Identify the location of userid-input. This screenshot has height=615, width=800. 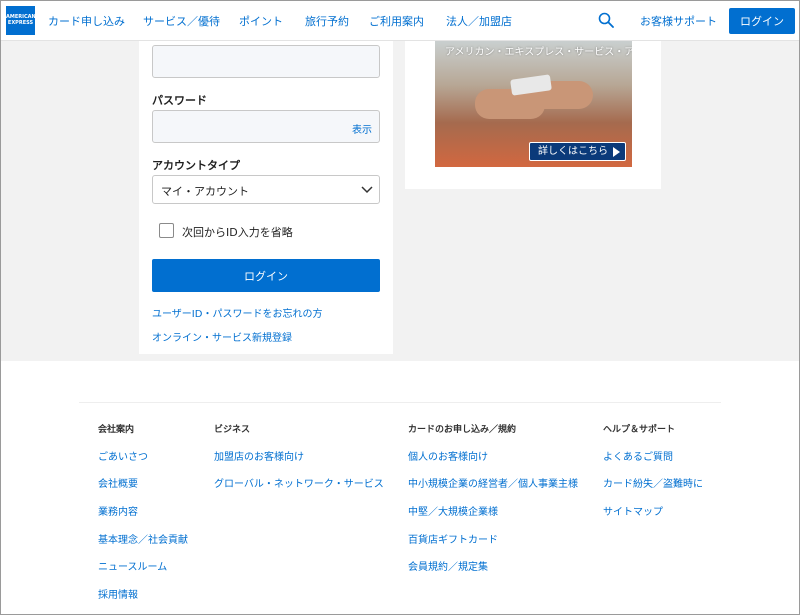
(266, 61).